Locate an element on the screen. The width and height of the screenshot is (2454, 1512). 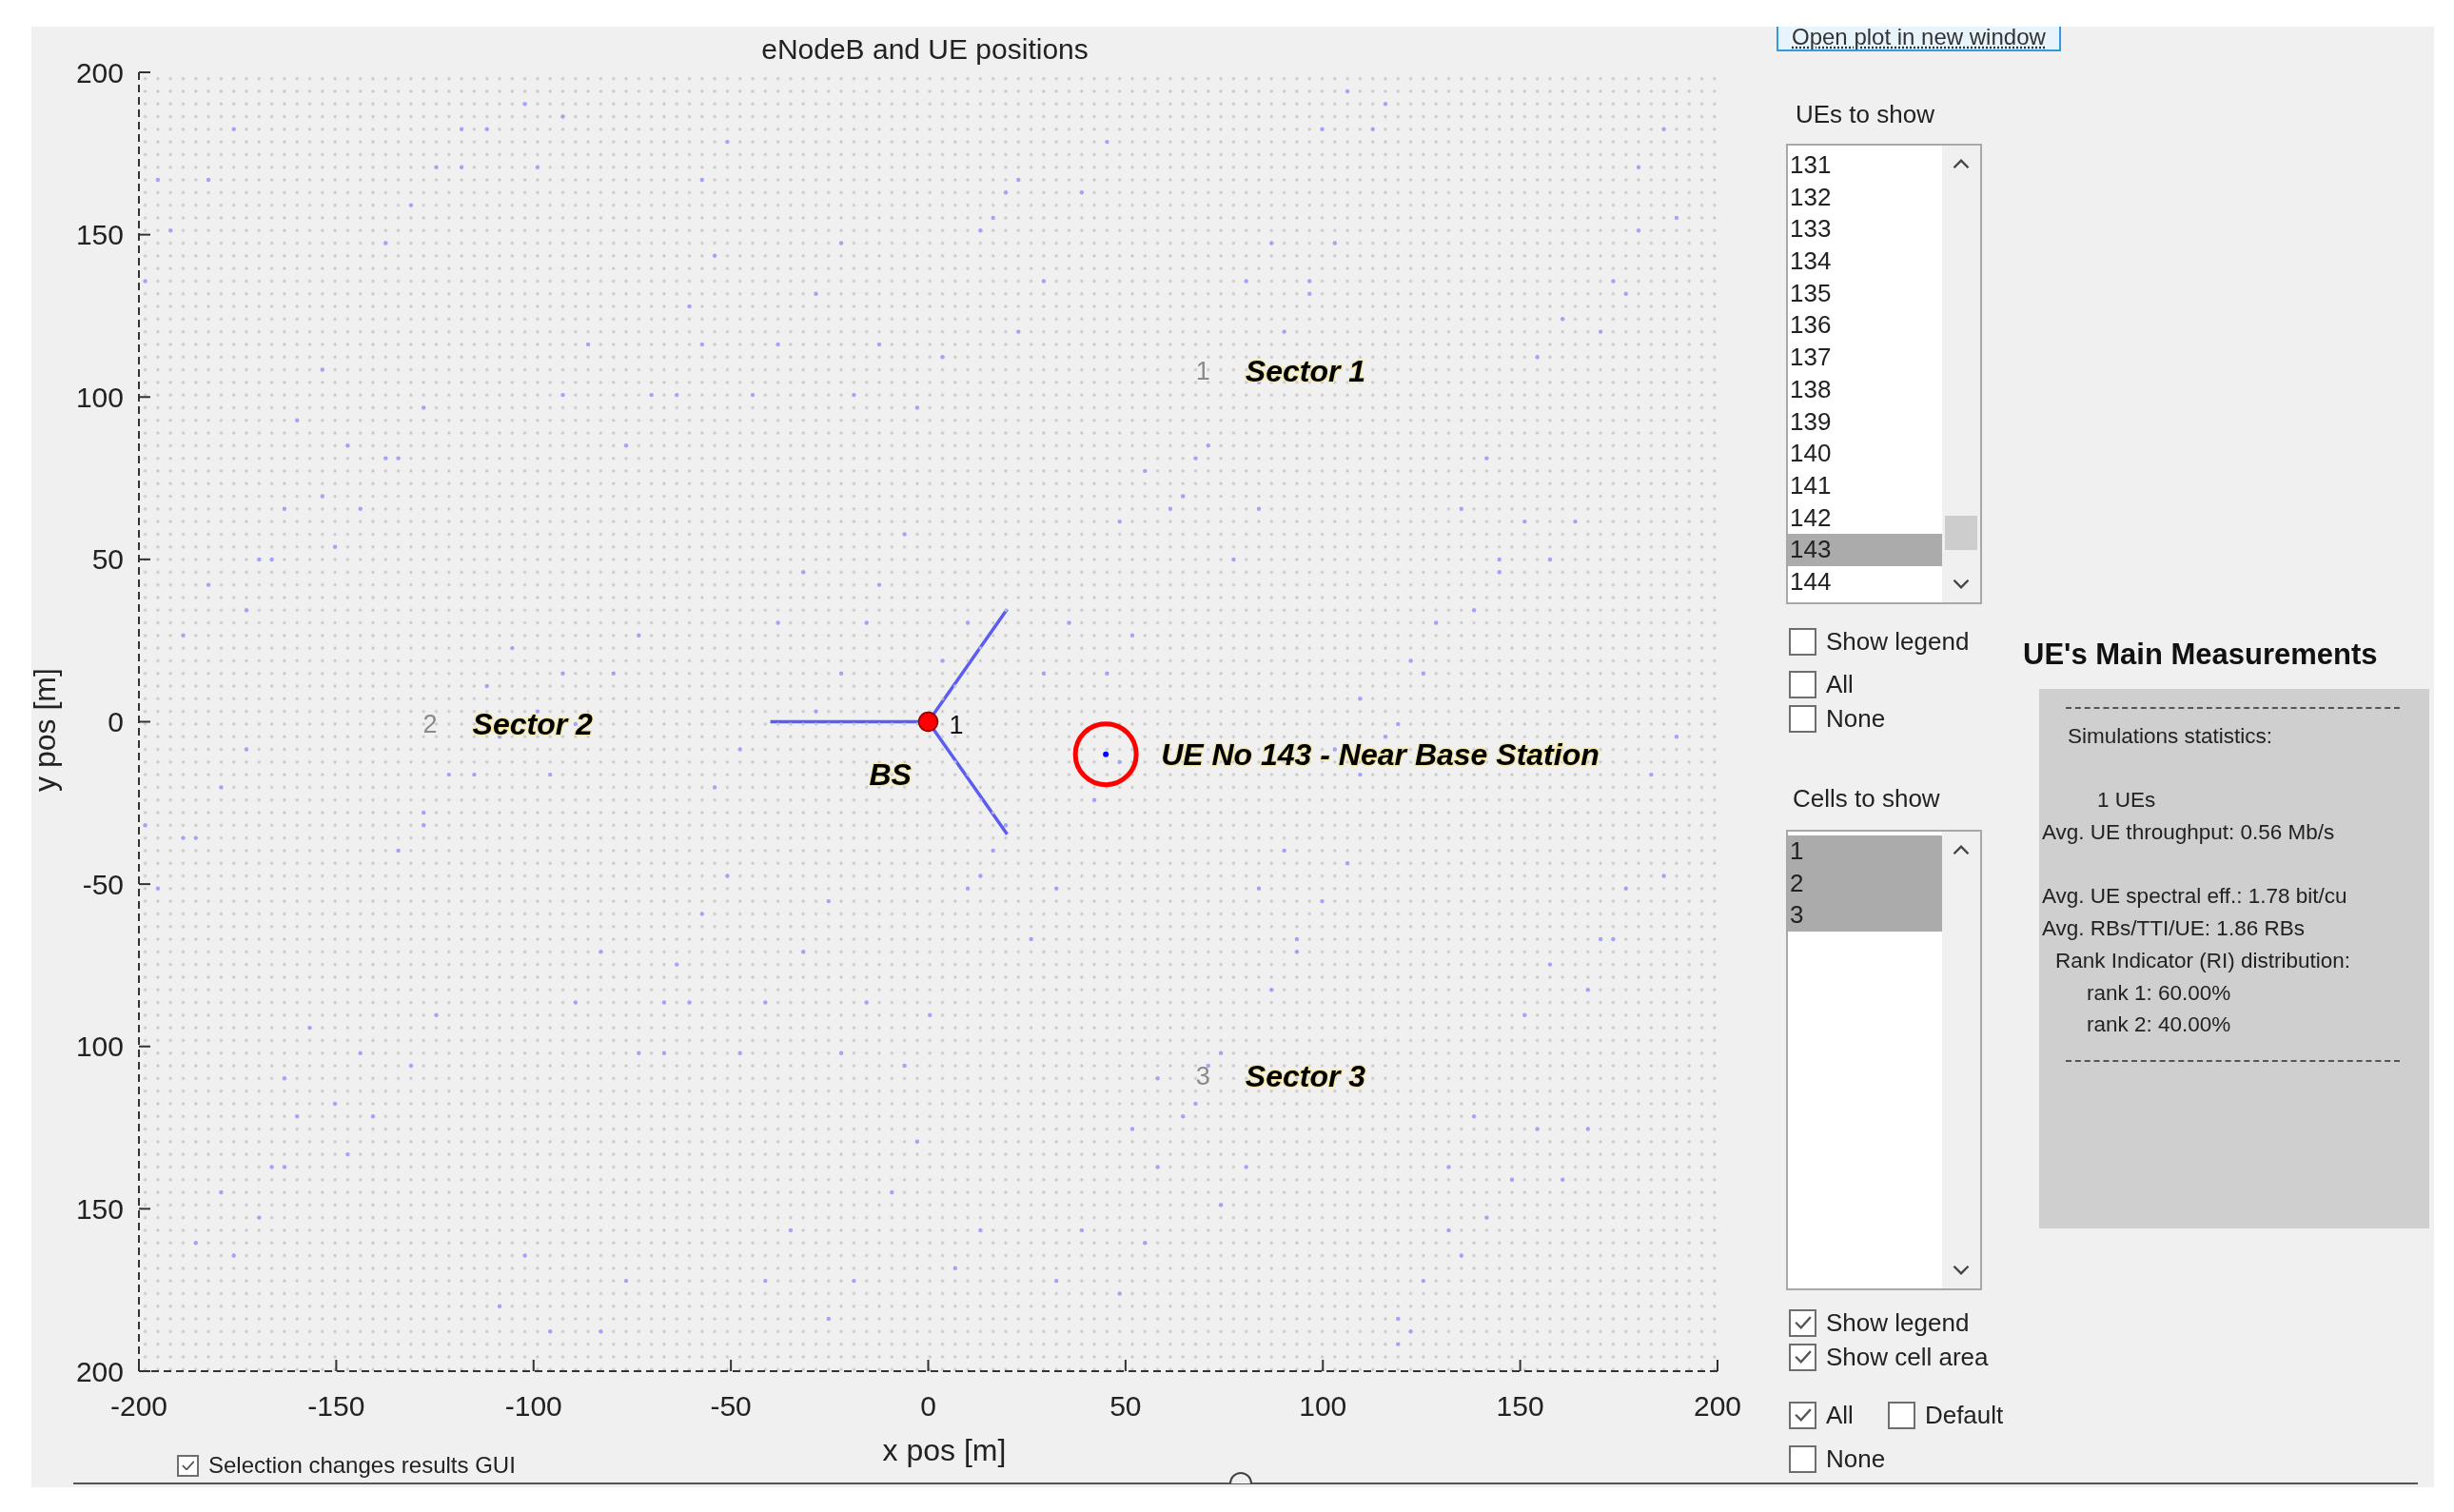
cell-number-label: 1 is located at coordinates (1202, 371).